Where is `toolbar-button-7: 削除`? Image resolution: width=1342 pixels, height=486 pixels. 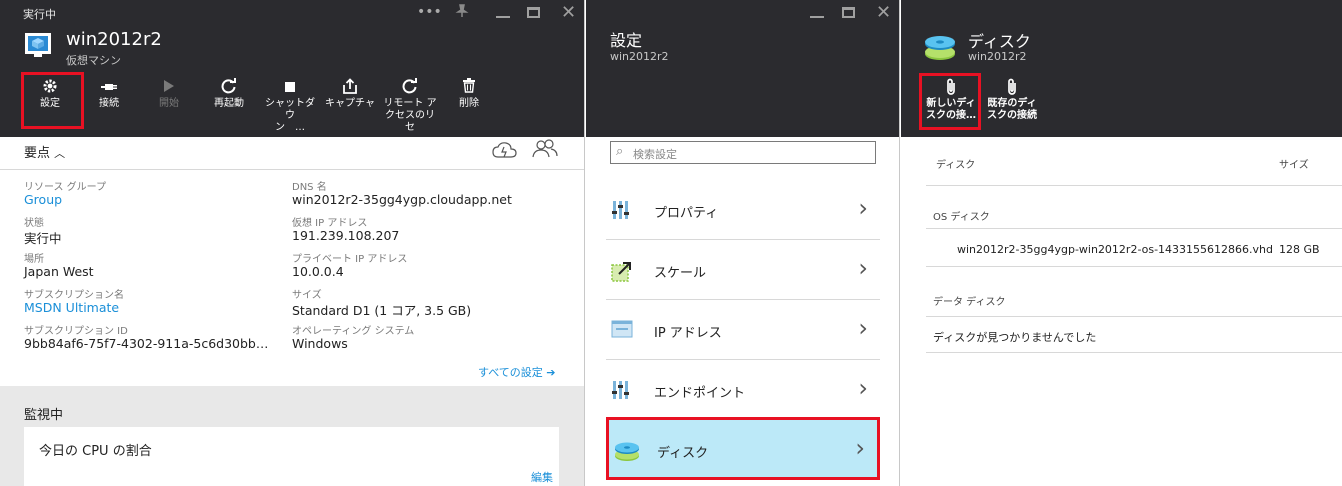 toolbar-button-7: 削除 is located at coordinates (469, 103).